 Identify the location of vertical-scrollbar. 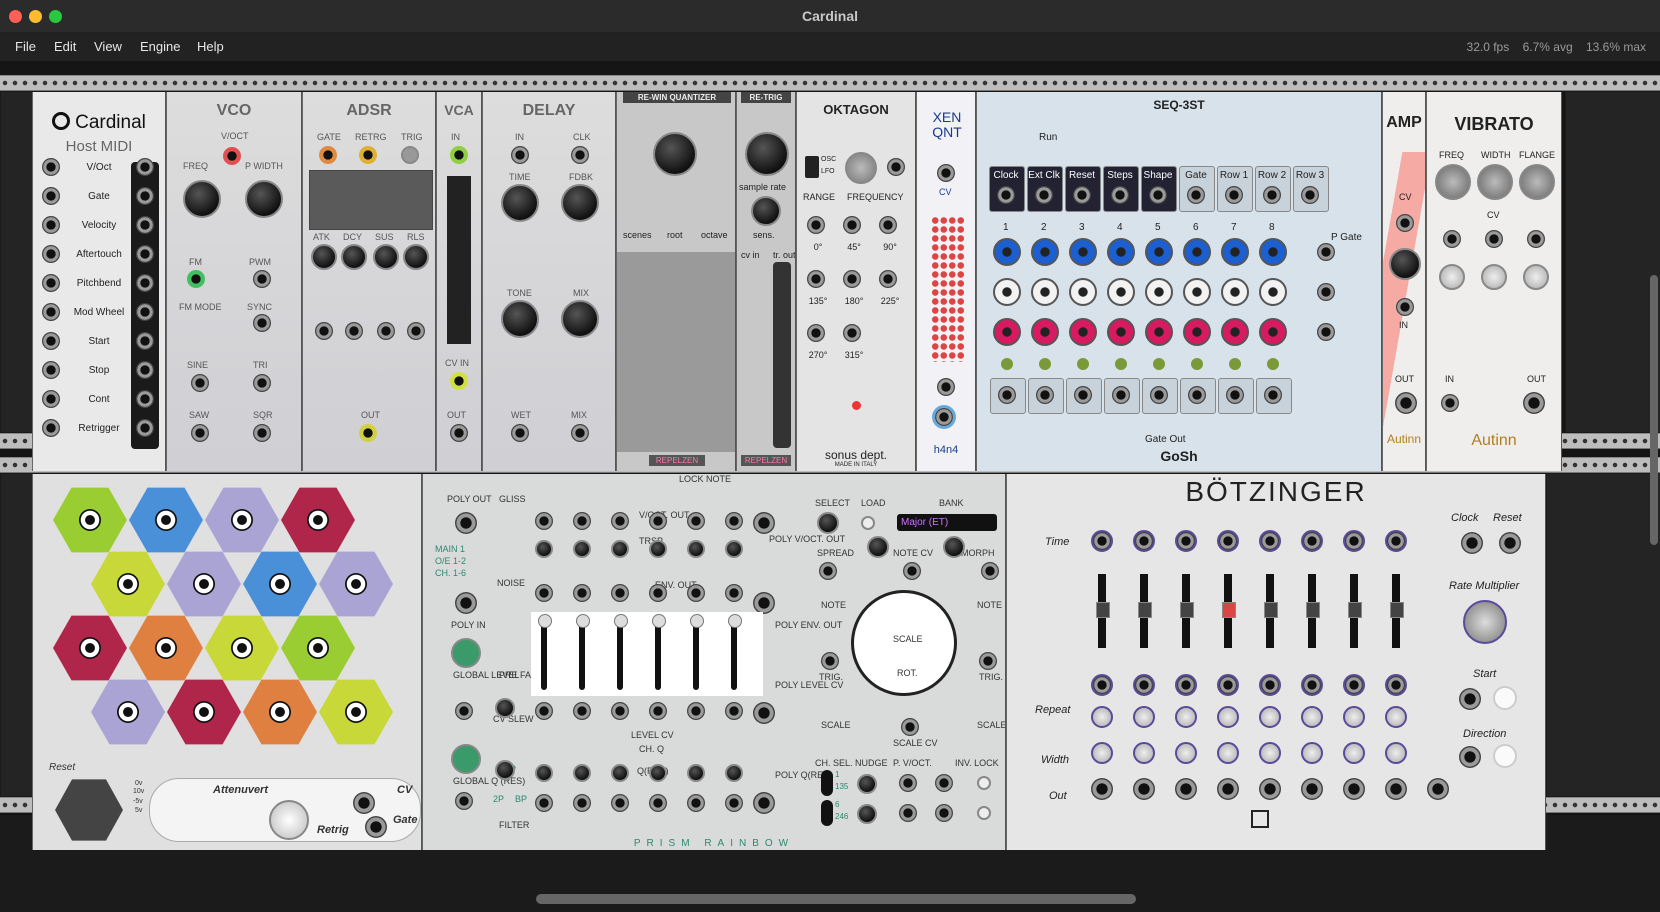
(1654, 410).